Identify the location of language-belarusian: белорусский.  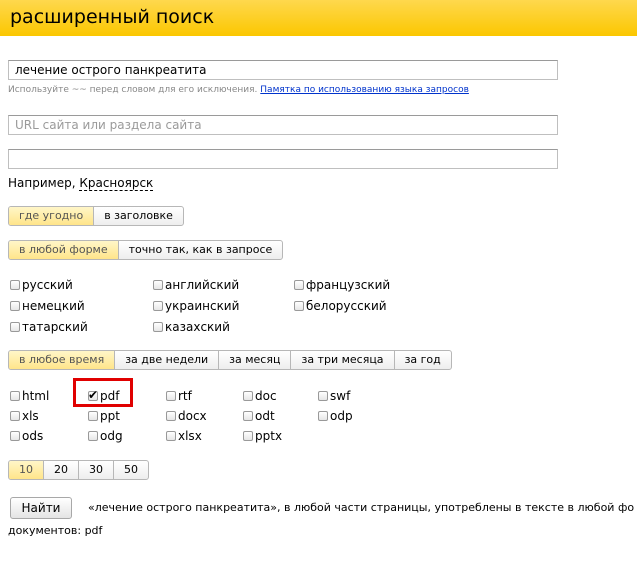
(340, 306).